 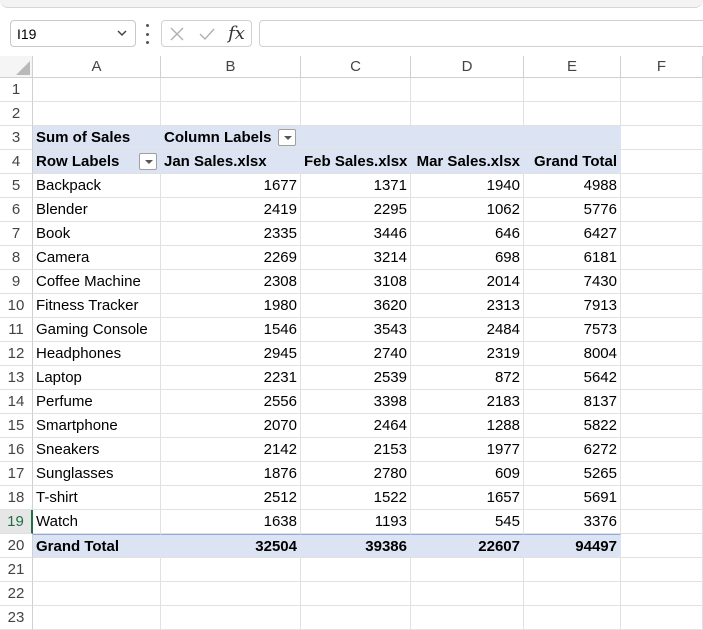 I want to click on grand-total-label: Grand Total, so click(x=97, y=546).